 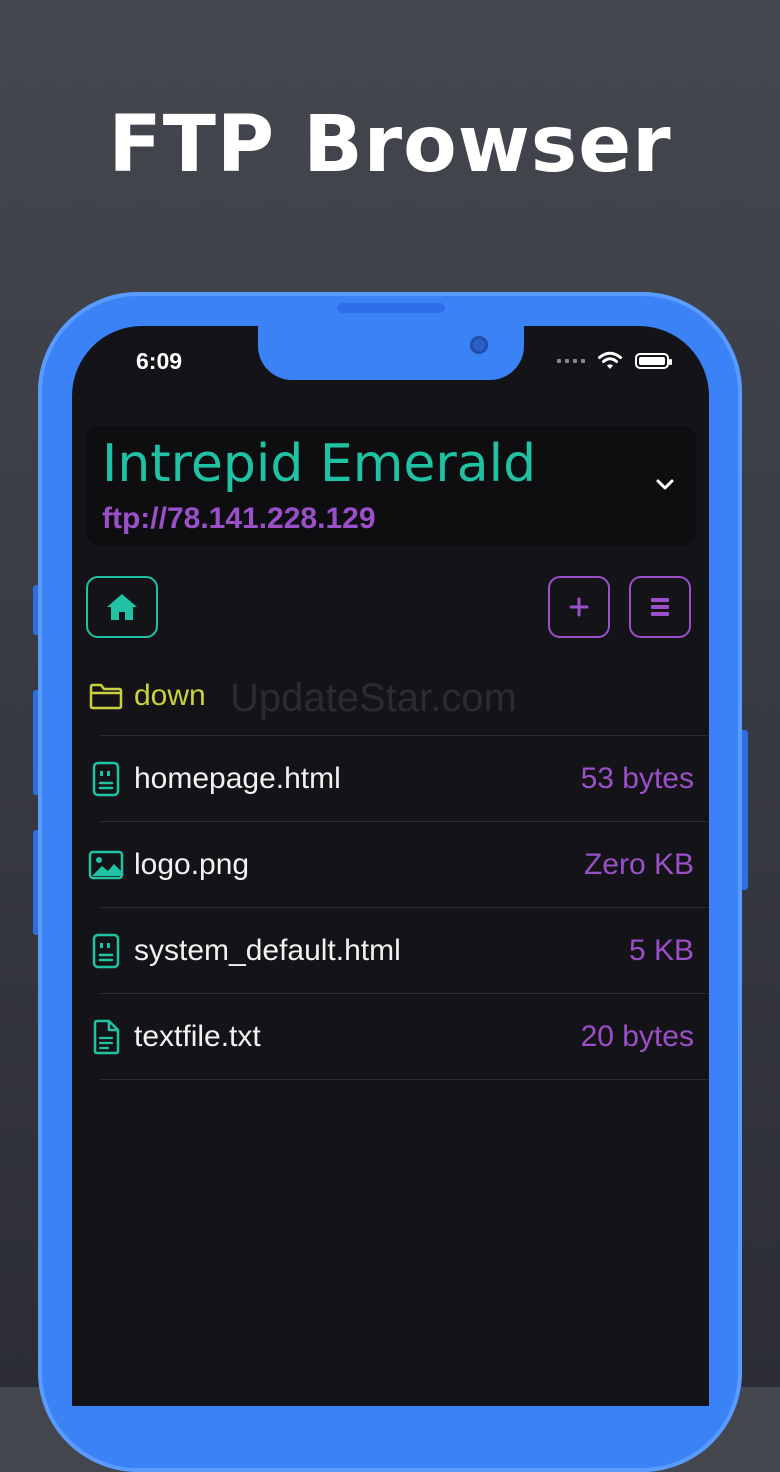 I want to click on phone-speaker, so click(x=391, y=308).